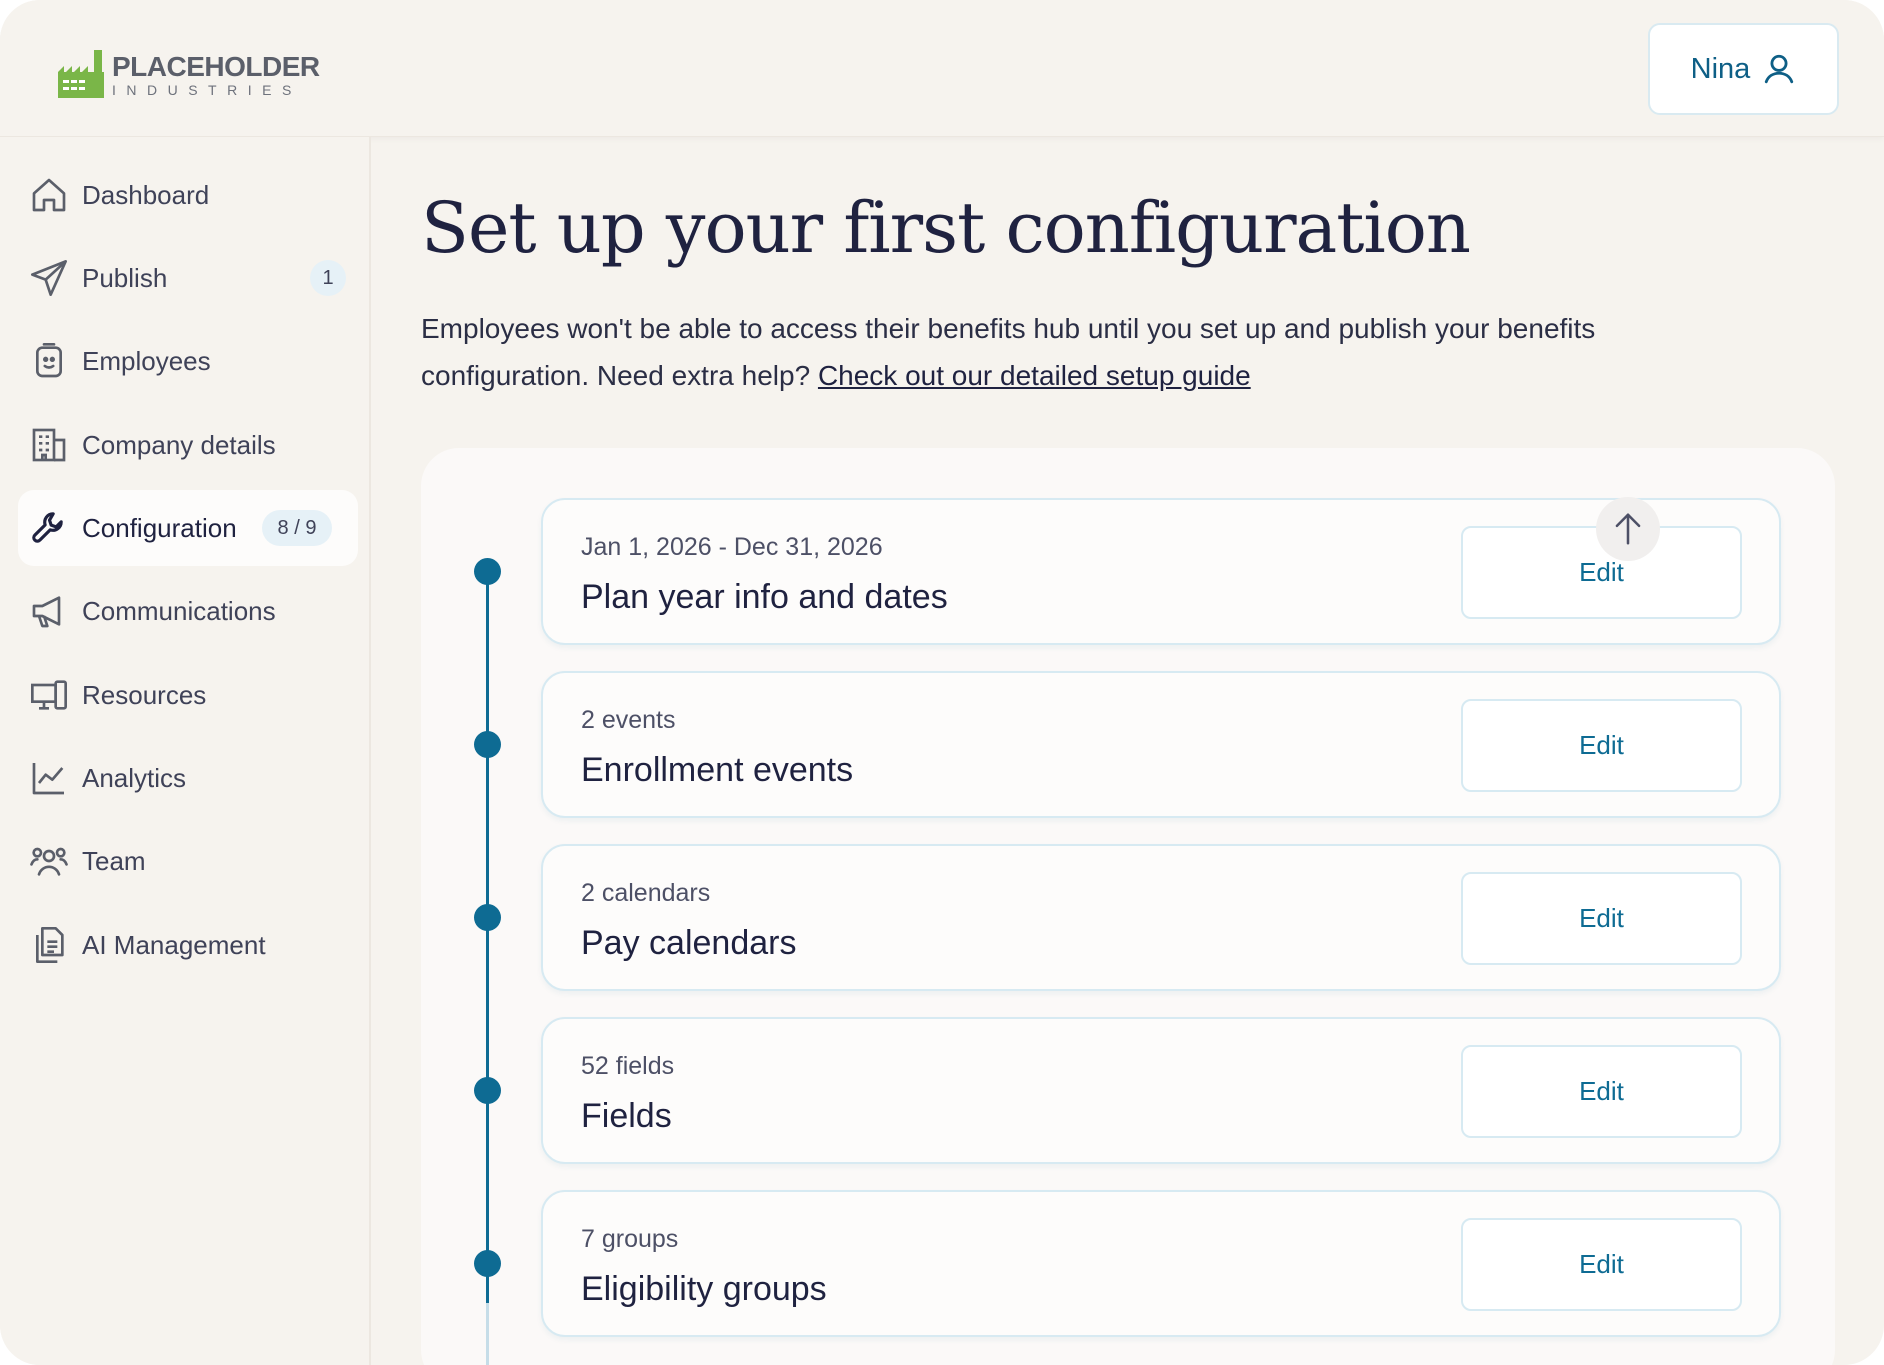 The image size is (1884, 1365). Describe the element at coordinates (1161, 744) in the screenshot. I see `step-card-enrollment-events: 2 events Enrollment events Edit` at that location.